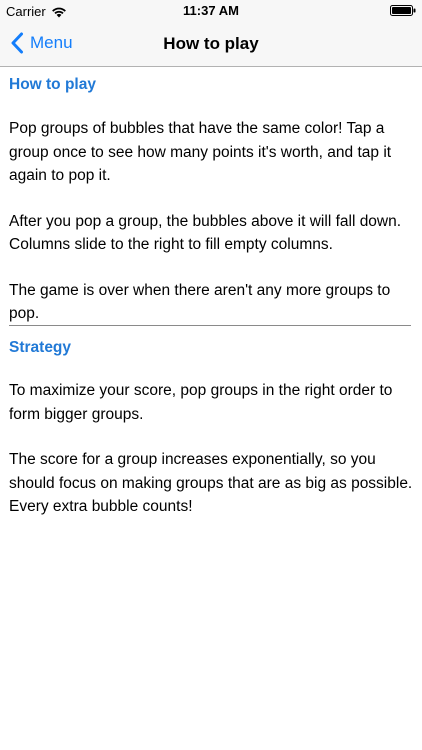 This screenshot has height=750, width=422. Describe the element at coordinates (403, 10) in the screenshot. I see `battery-icon` at that location.